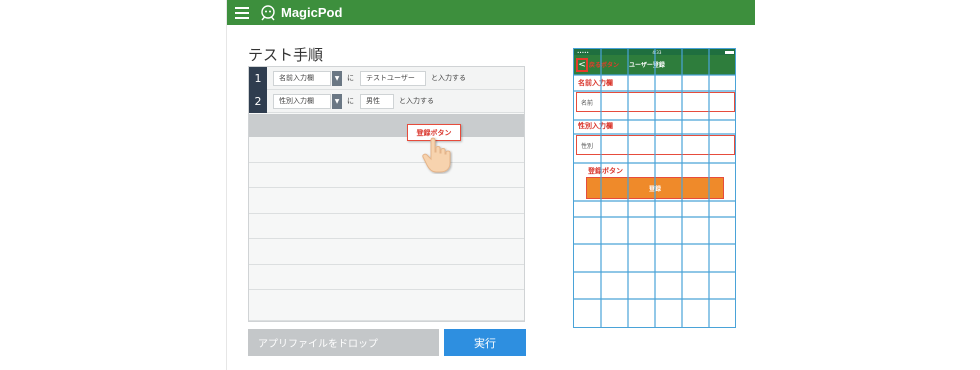 The height and width of the screenshot is (370, 980). What do you see at coordinates (268, 12) in the screenshot?
I see `magicpod-logo-icon` at bounding box center [268, 12].